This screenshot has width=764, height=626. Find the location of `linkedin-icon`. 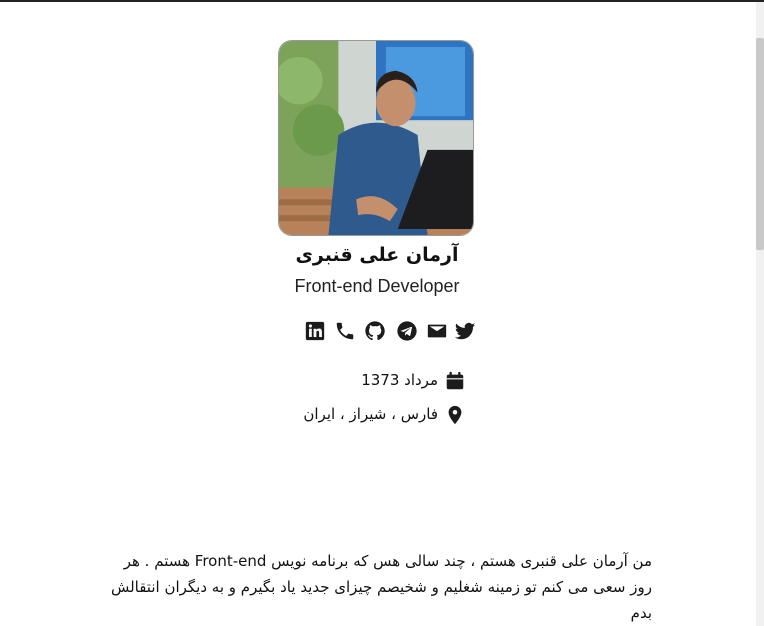

linkedin-icon is located at coordinates (315, 331).